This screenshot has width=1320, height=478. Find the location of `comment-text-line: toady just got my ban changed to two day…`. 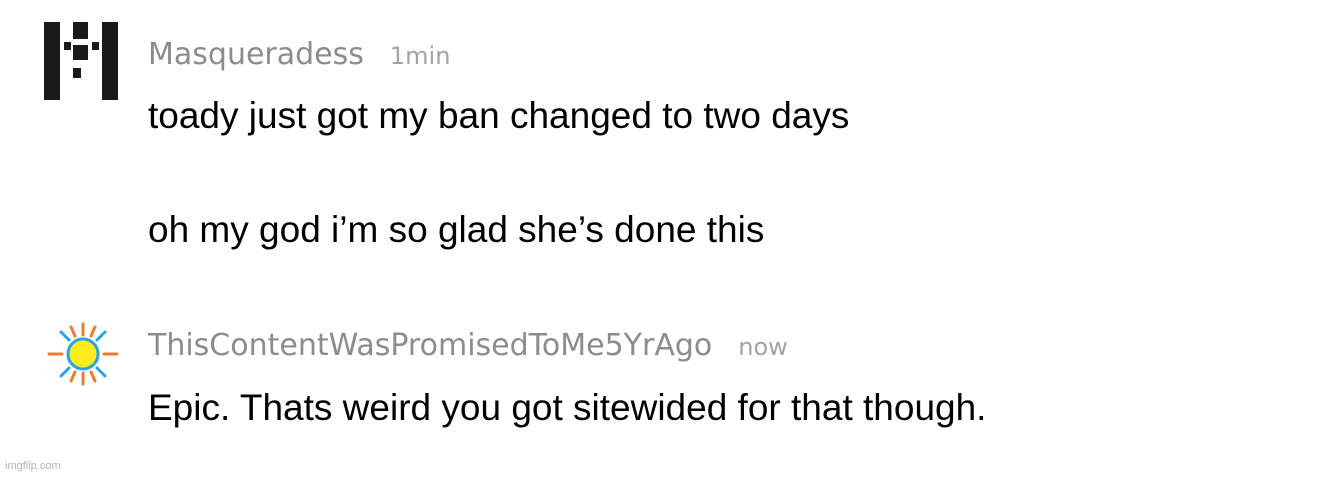

comment-text-line: toady just got my ban changed to two day… is located at coordinates (499, 115).